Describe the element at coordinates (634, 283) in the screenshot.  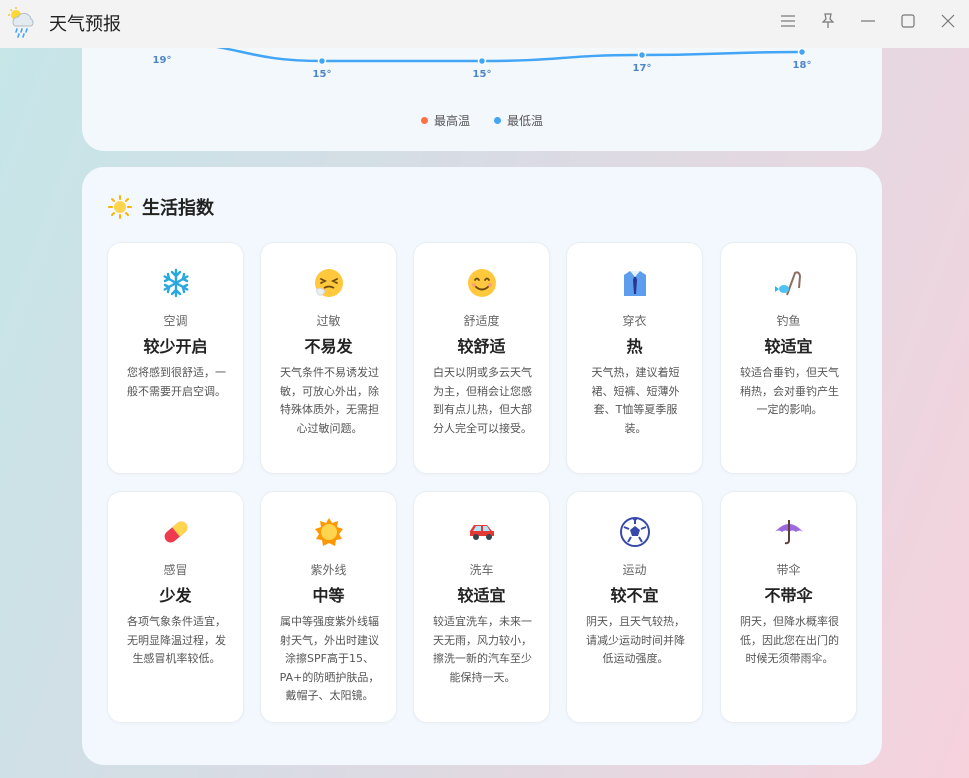
I see `shirt-tie-icon` at that location.